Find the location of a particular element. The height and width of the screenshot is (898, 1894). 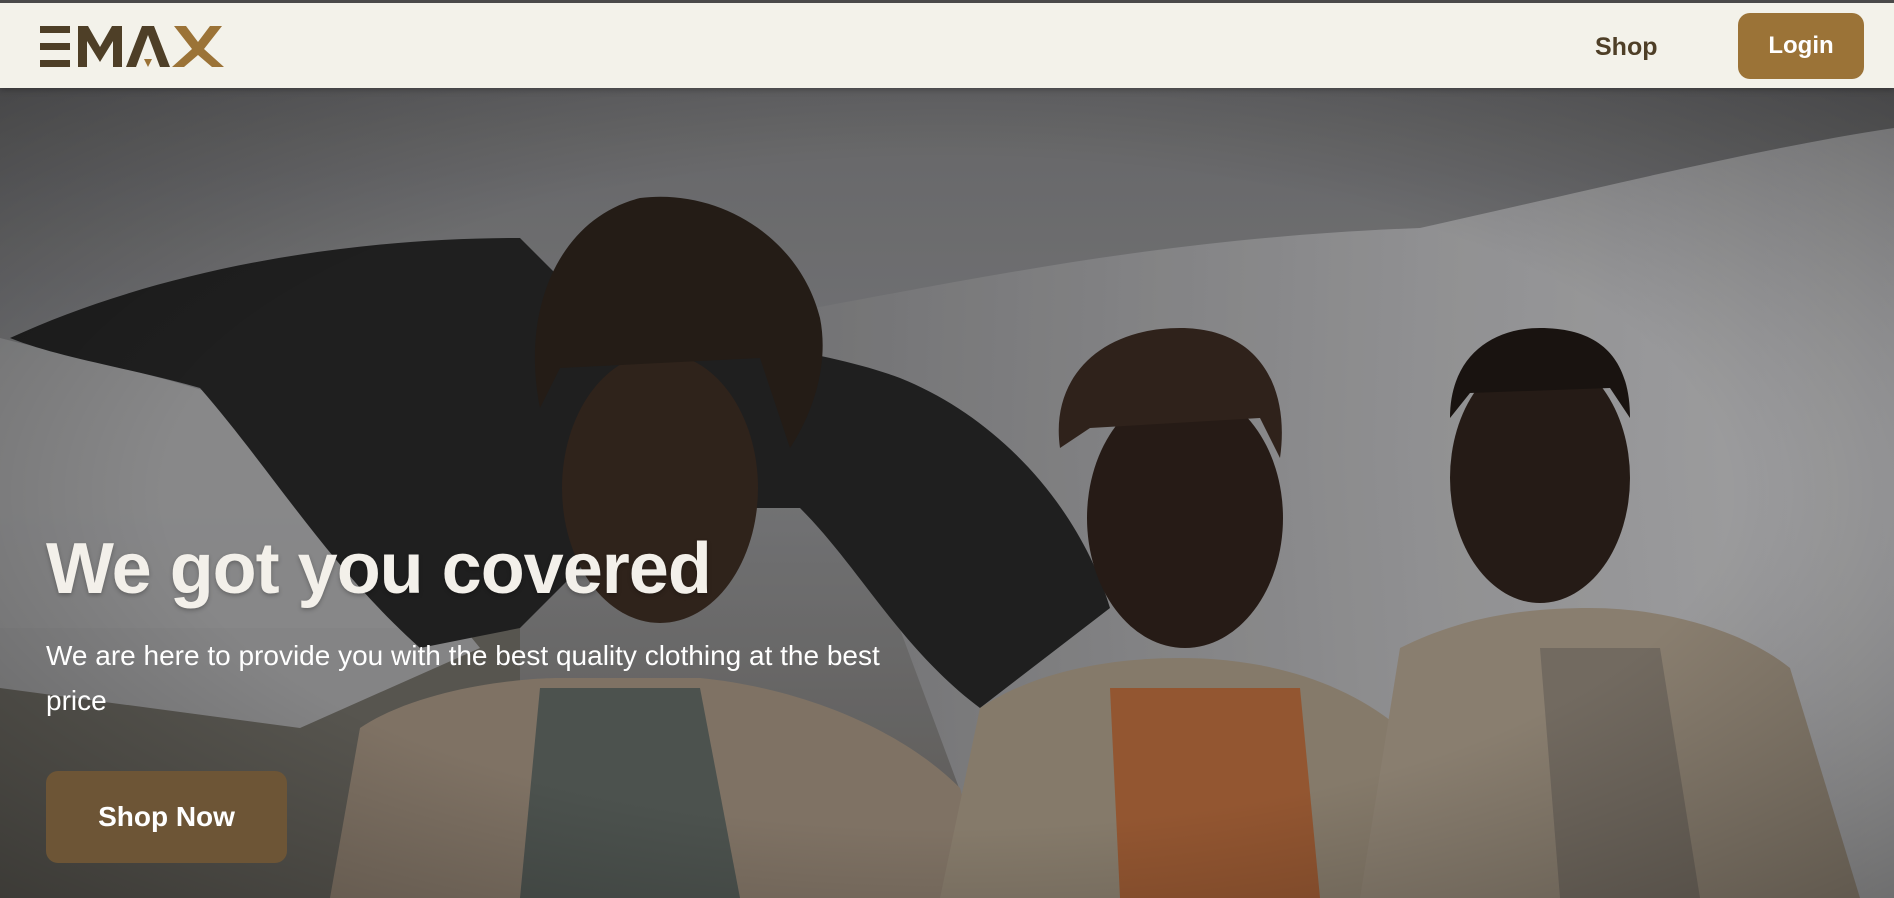

hero-title: We got you covered is located at coordinates (379, 569).